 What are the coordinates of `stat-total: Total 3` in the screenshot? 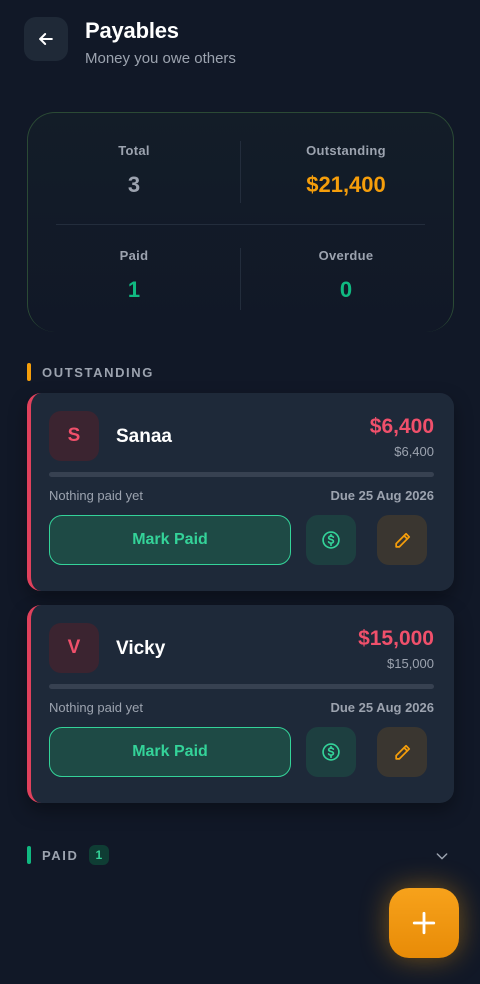 It's located at (134, 170).